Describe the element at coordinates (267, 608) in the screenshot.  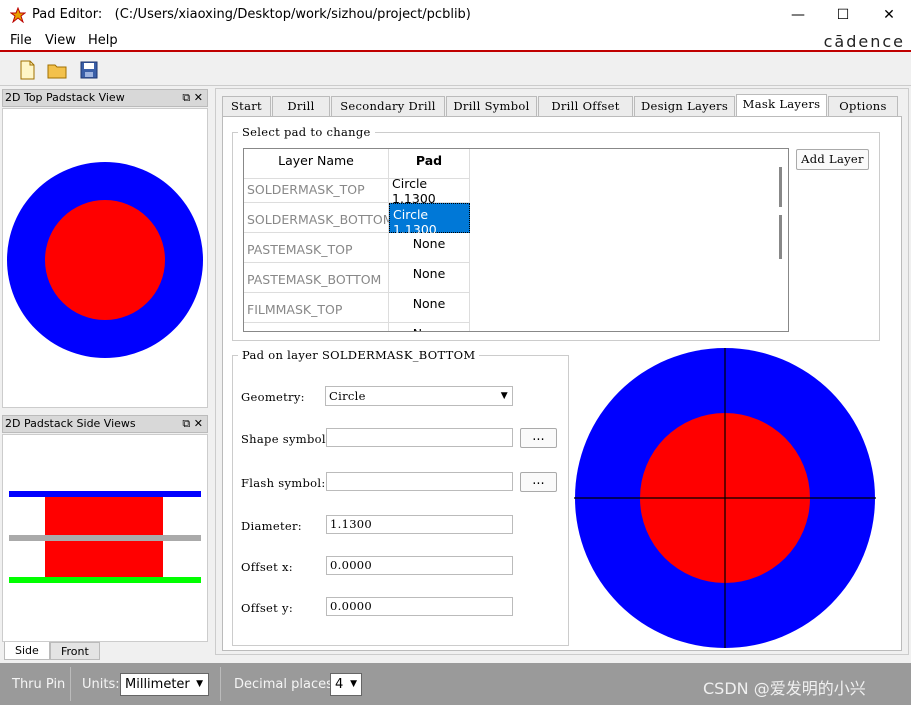
I see `offset-y-label: Offset y:` at that location.